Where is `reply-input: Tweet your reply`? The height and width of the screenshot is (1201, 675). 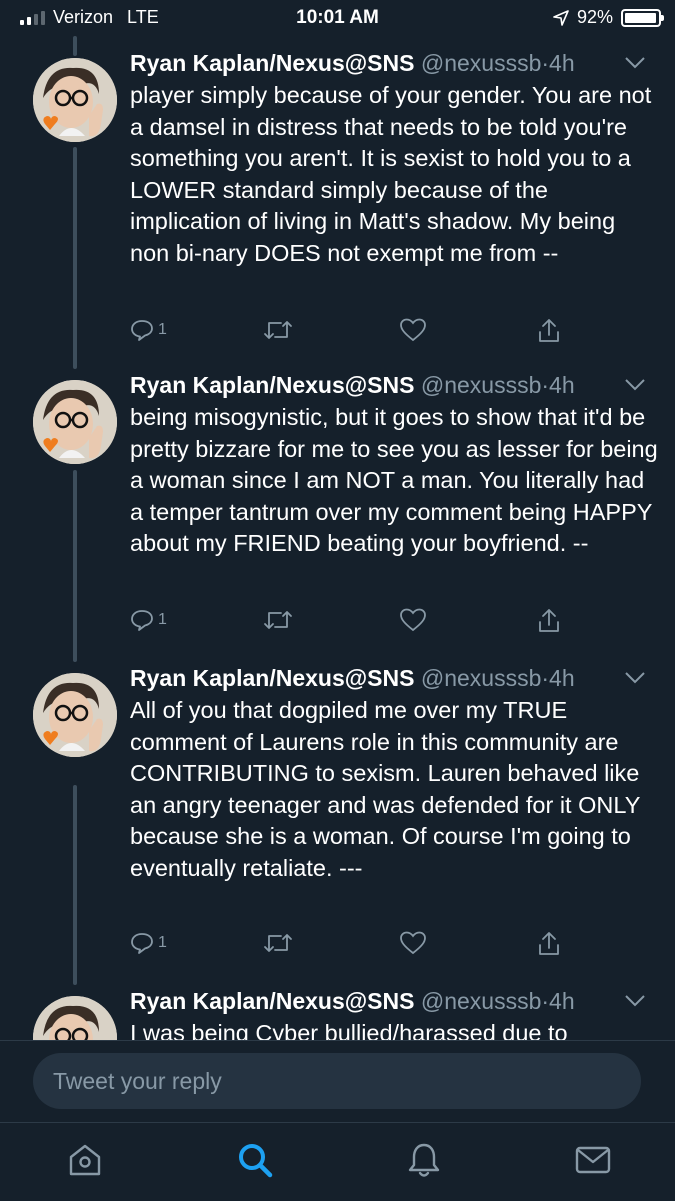
reply-input: Tweet your reply is located at coordinates (337, 1081).